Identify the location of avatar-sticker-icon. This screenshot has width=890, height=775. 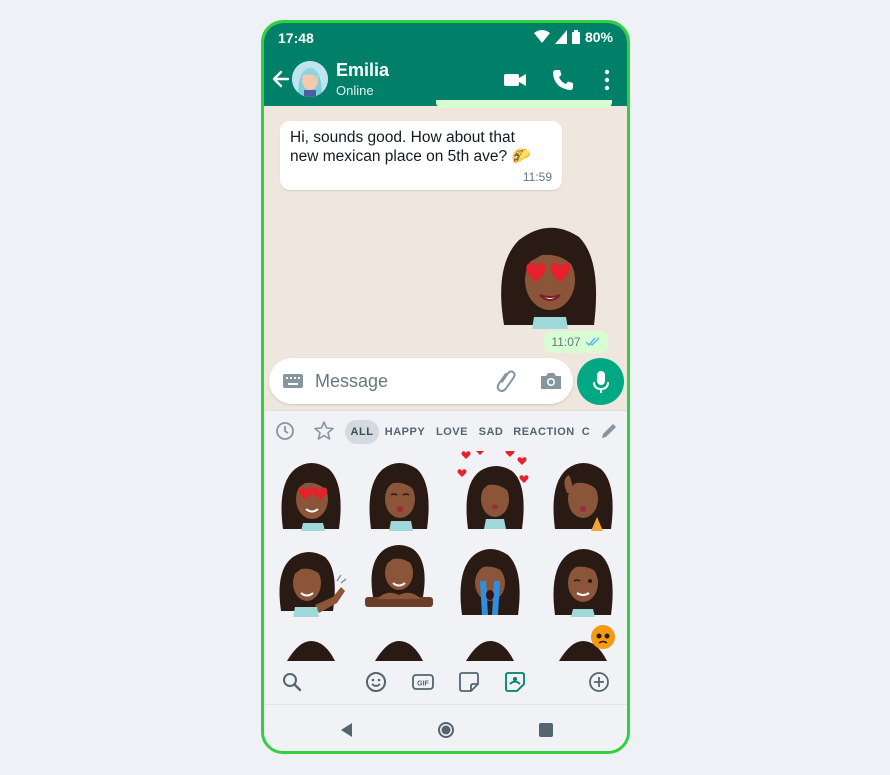
(515, 682).